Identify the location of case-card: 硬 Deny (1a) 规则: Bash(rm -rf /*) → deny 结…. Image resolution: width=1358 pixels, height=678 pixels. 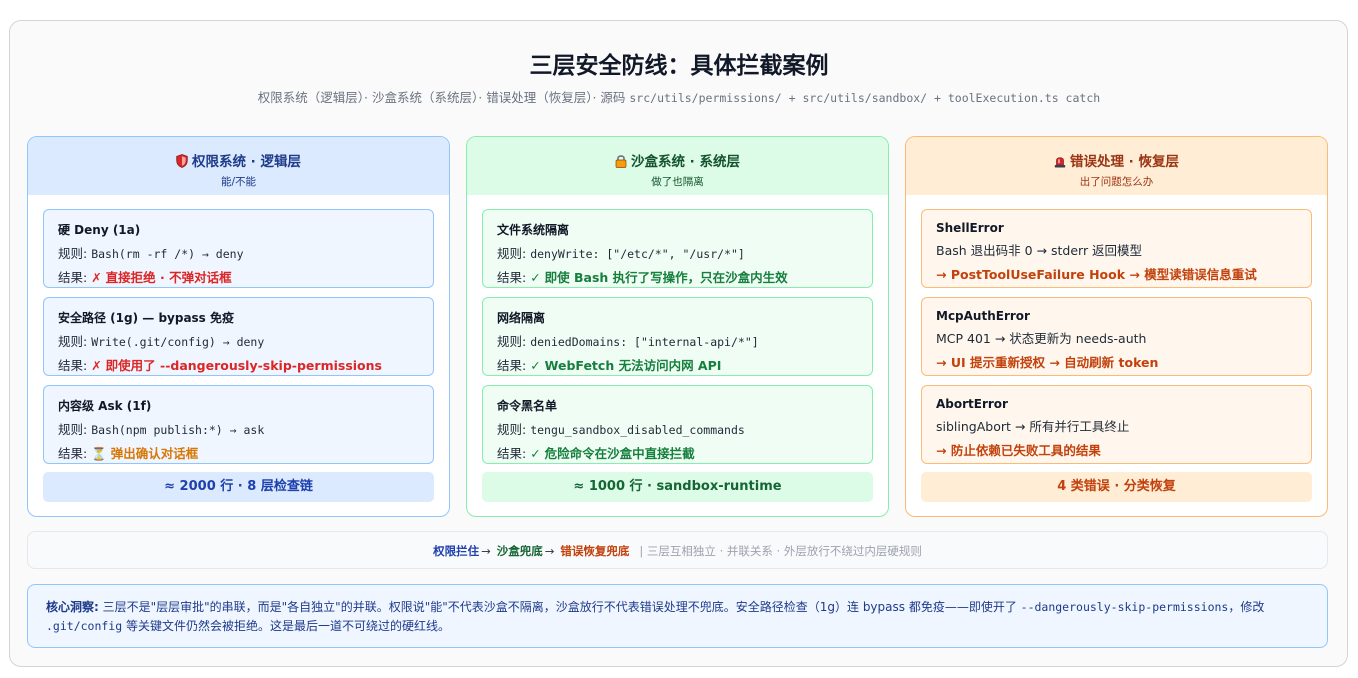
(238, 248).